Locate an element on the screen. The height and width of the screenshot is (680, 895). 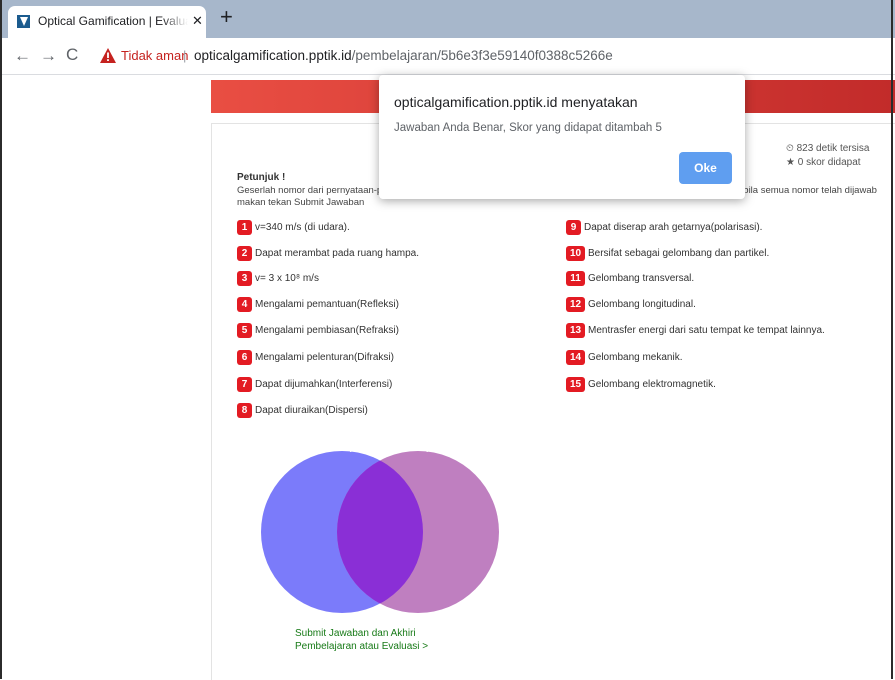
statement-number-badge: 3 is located at coordinates (244, 278).